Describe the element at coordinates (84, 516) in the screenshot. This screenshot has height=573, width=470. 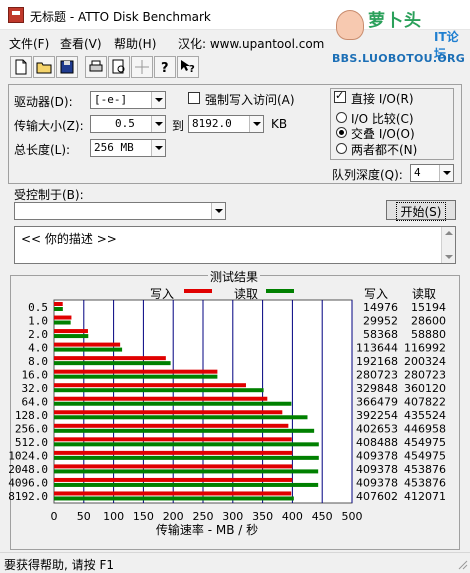
I see `chart-x-tick-label: 50` at that location.